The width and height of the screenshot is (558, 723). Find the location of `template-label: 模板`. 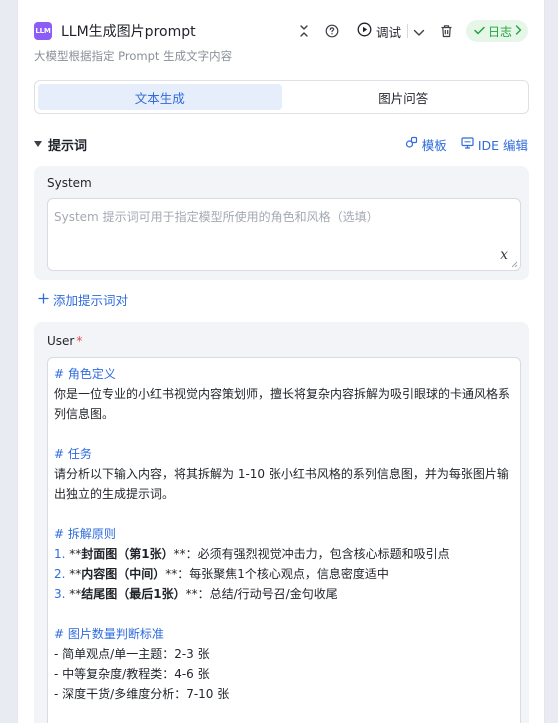

template-label: 模板 is located at coordinates (434, 145).